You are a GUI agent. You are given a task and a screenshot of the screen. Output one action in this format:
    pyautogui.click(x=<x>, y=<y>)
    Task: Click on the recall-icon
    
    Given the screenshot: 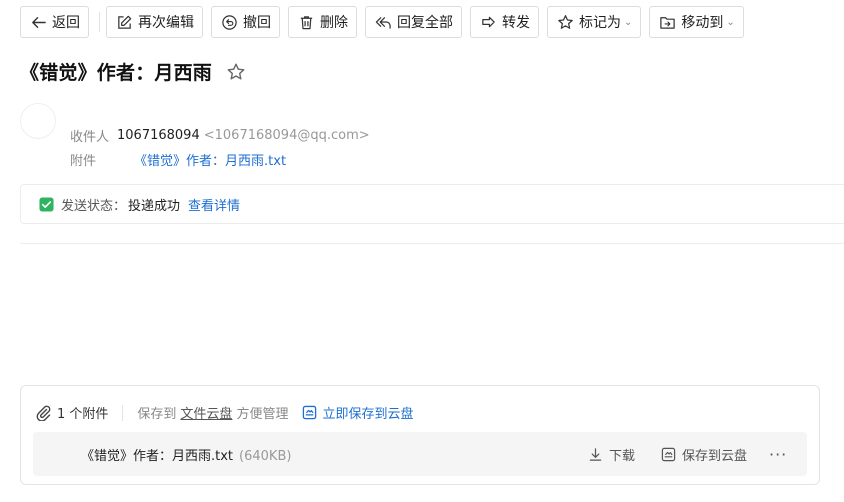 What is the action you would take?
    pyautogui.click(x=229, y=22)
    